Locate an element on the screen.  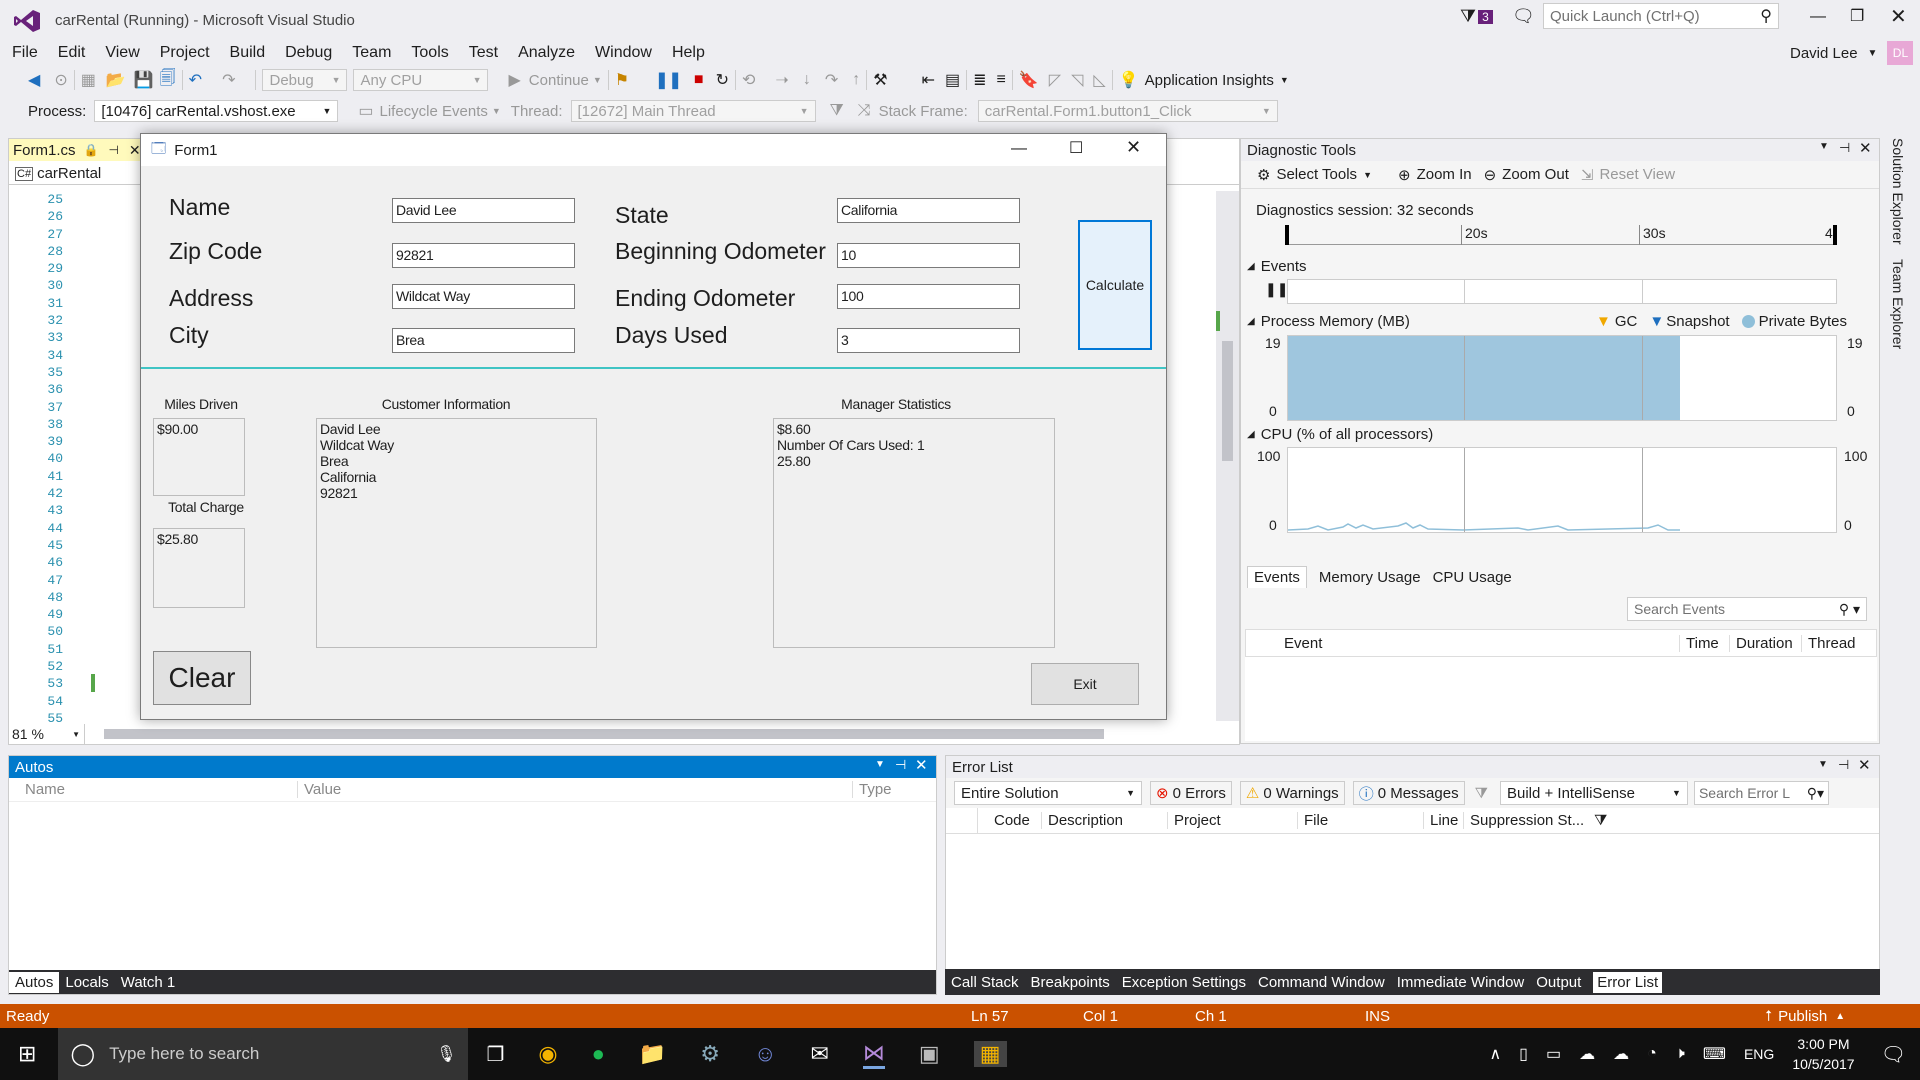
language-indicator: ENG is located at coordinates (1759, 1054).